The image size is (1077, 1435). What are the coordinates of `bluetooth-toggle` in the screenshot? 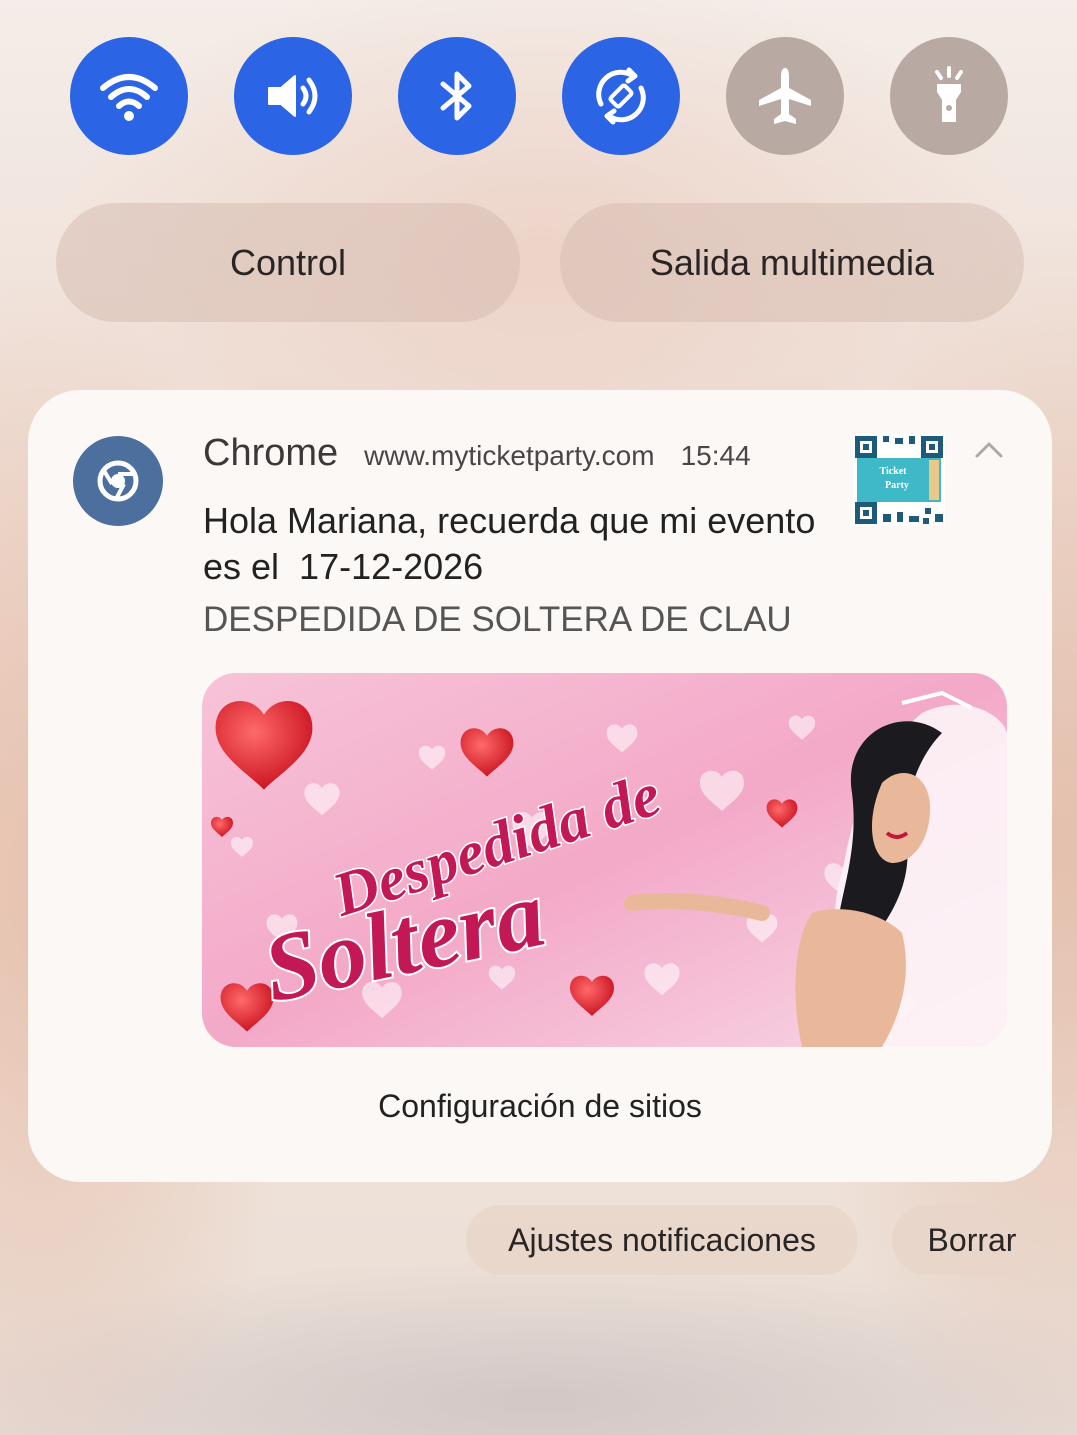 It's located at (457, 96).